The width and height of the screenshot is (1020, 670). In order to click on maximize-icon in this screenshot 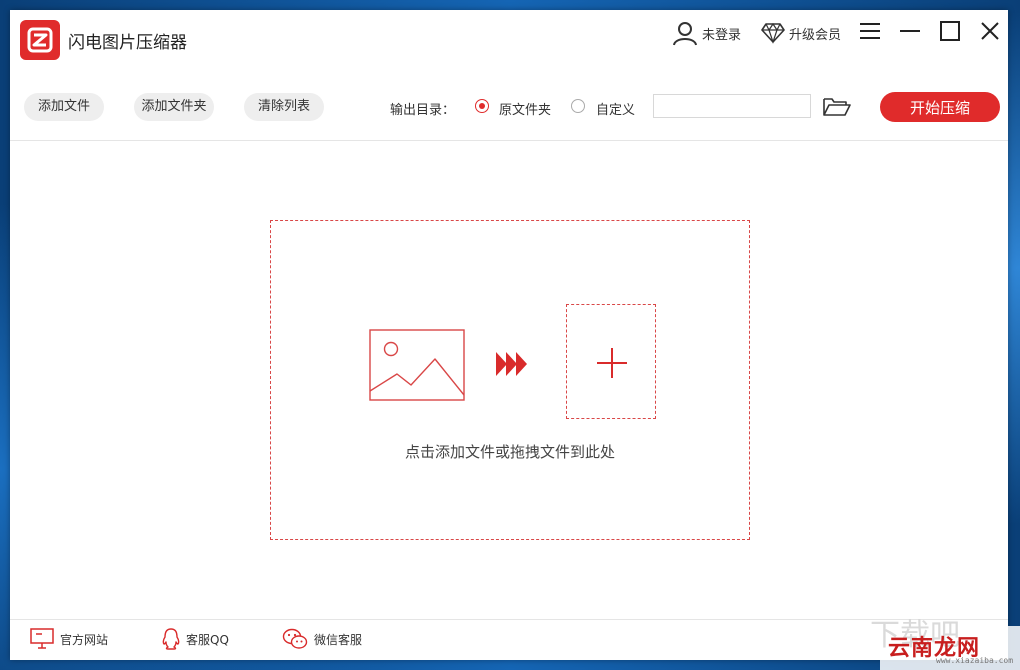, I will do `click(950, 31)`.